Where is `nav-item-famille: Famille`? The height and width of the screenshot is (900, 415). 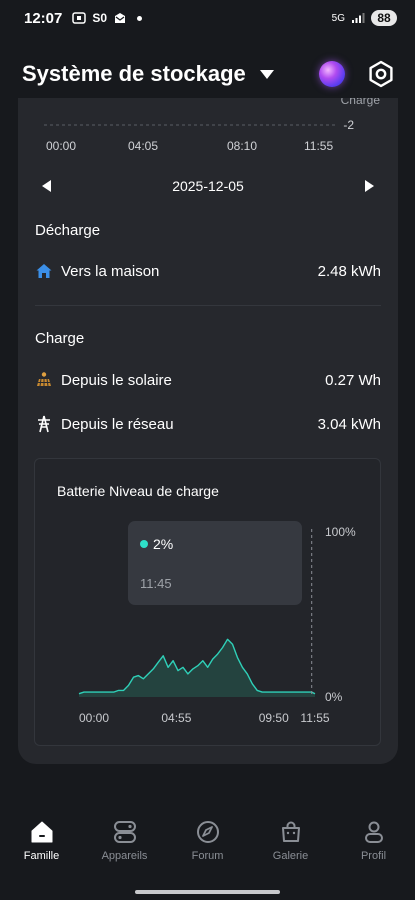
nav-item-famille: Famille is located at coordinates (42, 841).